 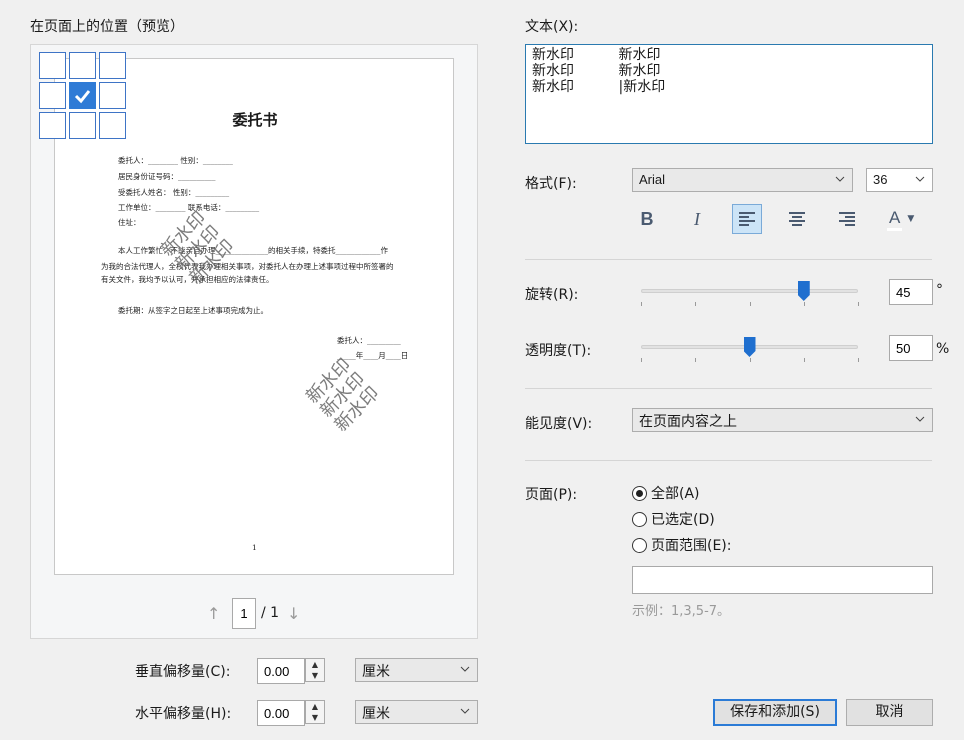 I want to click on page-total: / 1, so click(x=270, y=613).